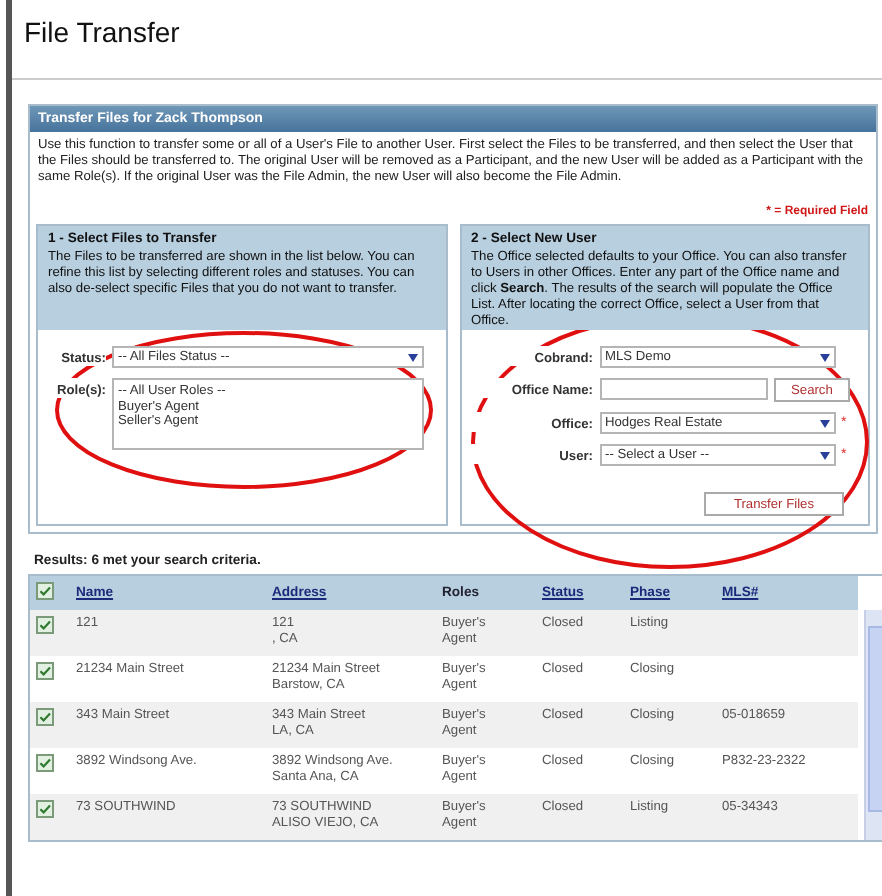 This screenshot has height=896, width=882. Describe the element at coordinates (683, 389) in the screenshot. I see `office-name-field` at that location.